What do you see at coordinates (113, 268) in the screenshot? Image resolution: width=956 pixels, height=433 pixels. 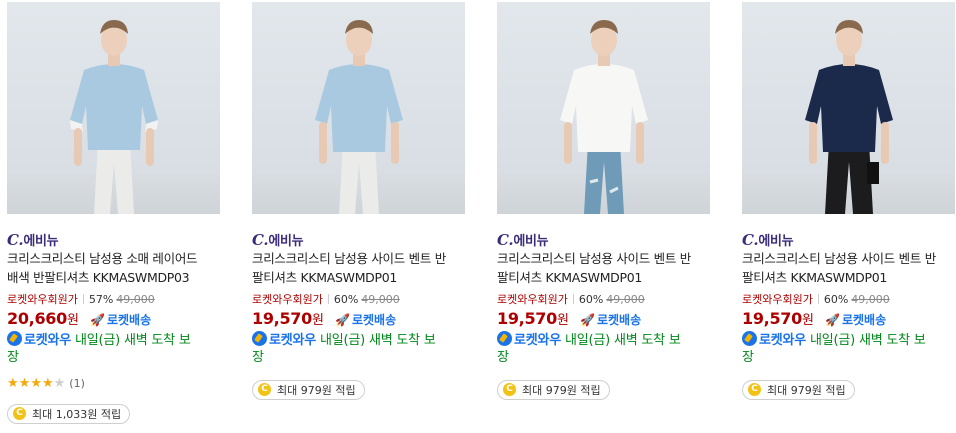 I see `product-title: 크리스크리스티 남성용 소매 레이어드 배색 반팔티셔츠 KKMASWMDP03` at bounding box center [113, 268].